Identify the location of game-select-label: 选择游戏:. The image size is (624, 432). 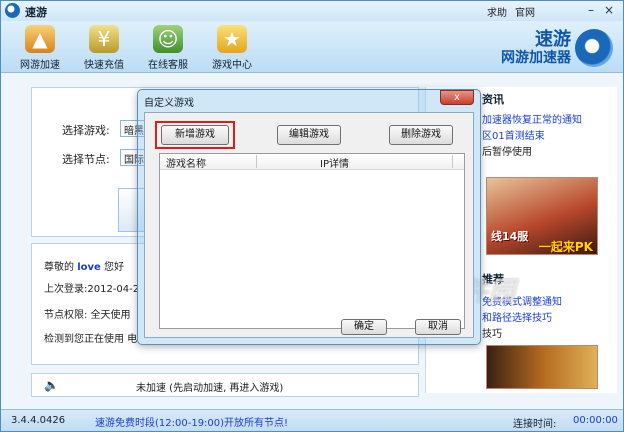
(86, 130).